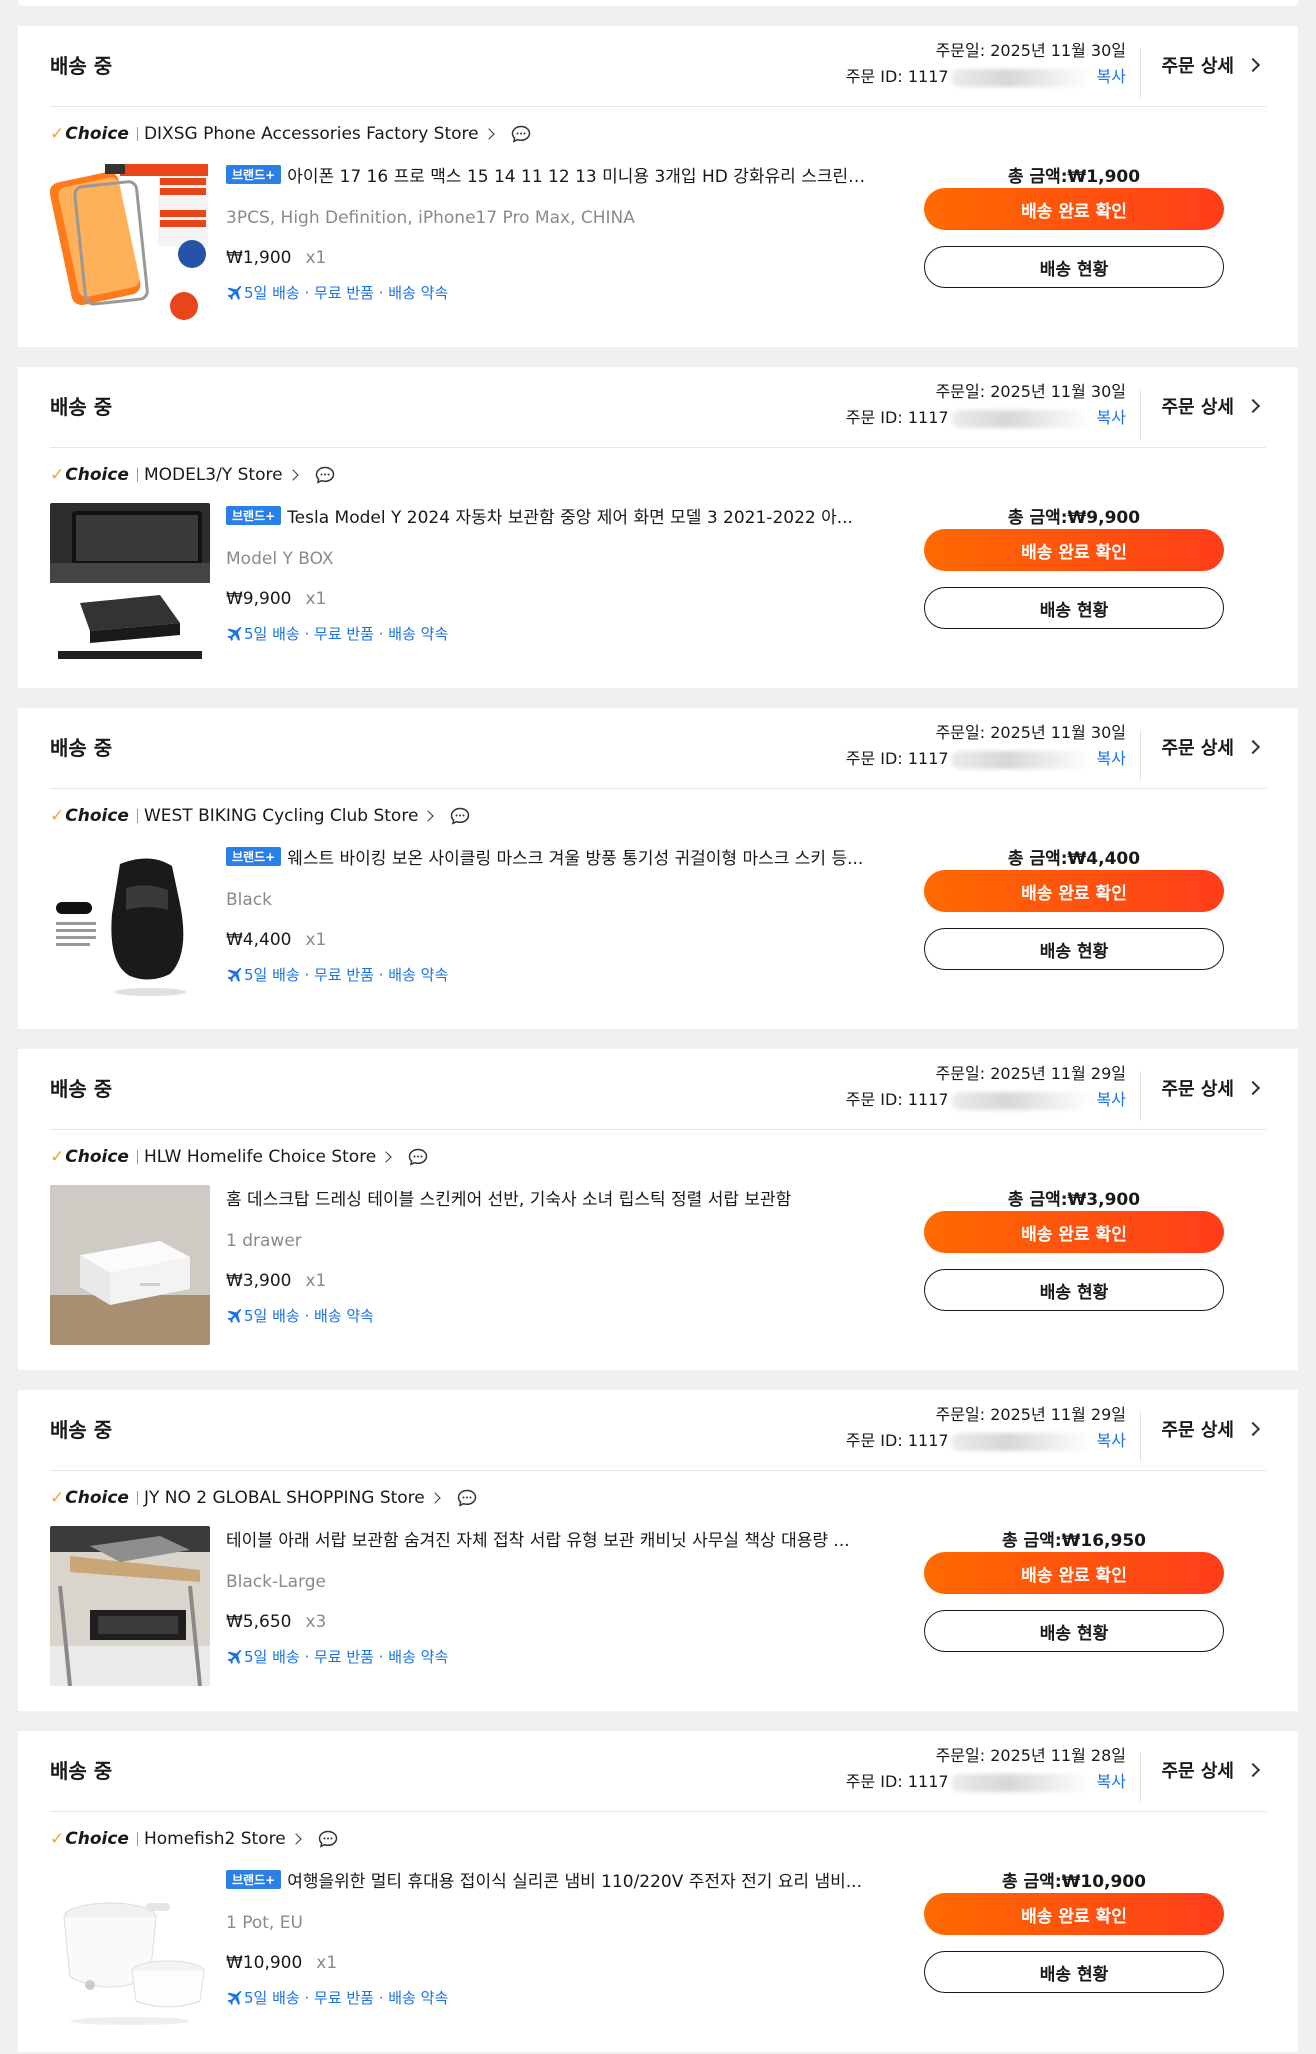 This screenshot has width=1316, height=2054. Describe the element at coordinates (986, 1074) in the screenshot. I see `order-date: 주문일: 2025년 11월 29일` at that location.